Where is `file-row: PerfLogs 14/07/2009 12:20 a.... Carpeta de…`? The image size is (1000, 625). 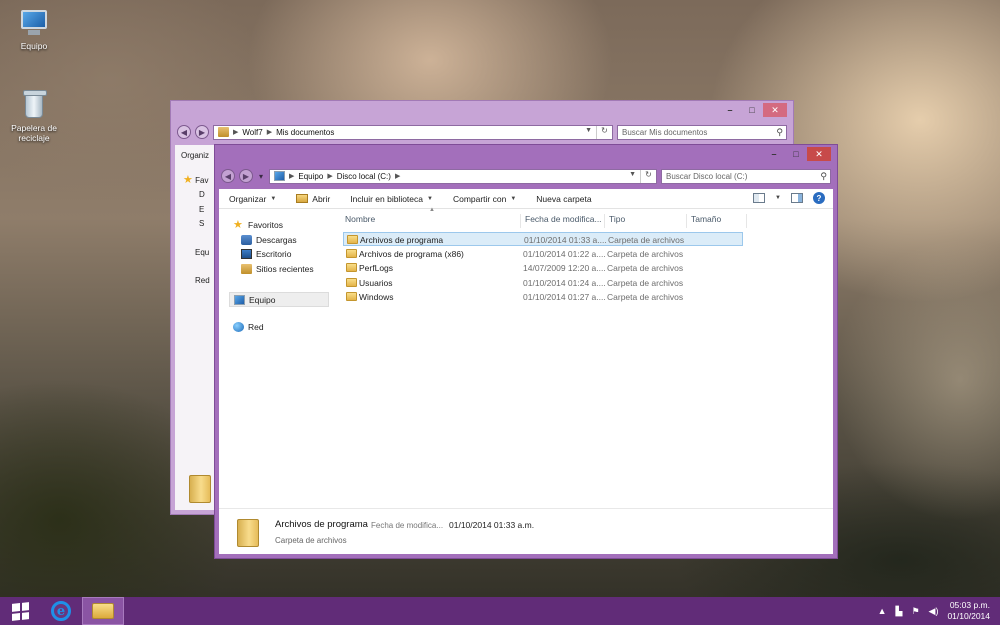 file-row: PerfLogs 14/07/2009 12:20 a.... Carpeta de… is located at coordinates (543, 268).